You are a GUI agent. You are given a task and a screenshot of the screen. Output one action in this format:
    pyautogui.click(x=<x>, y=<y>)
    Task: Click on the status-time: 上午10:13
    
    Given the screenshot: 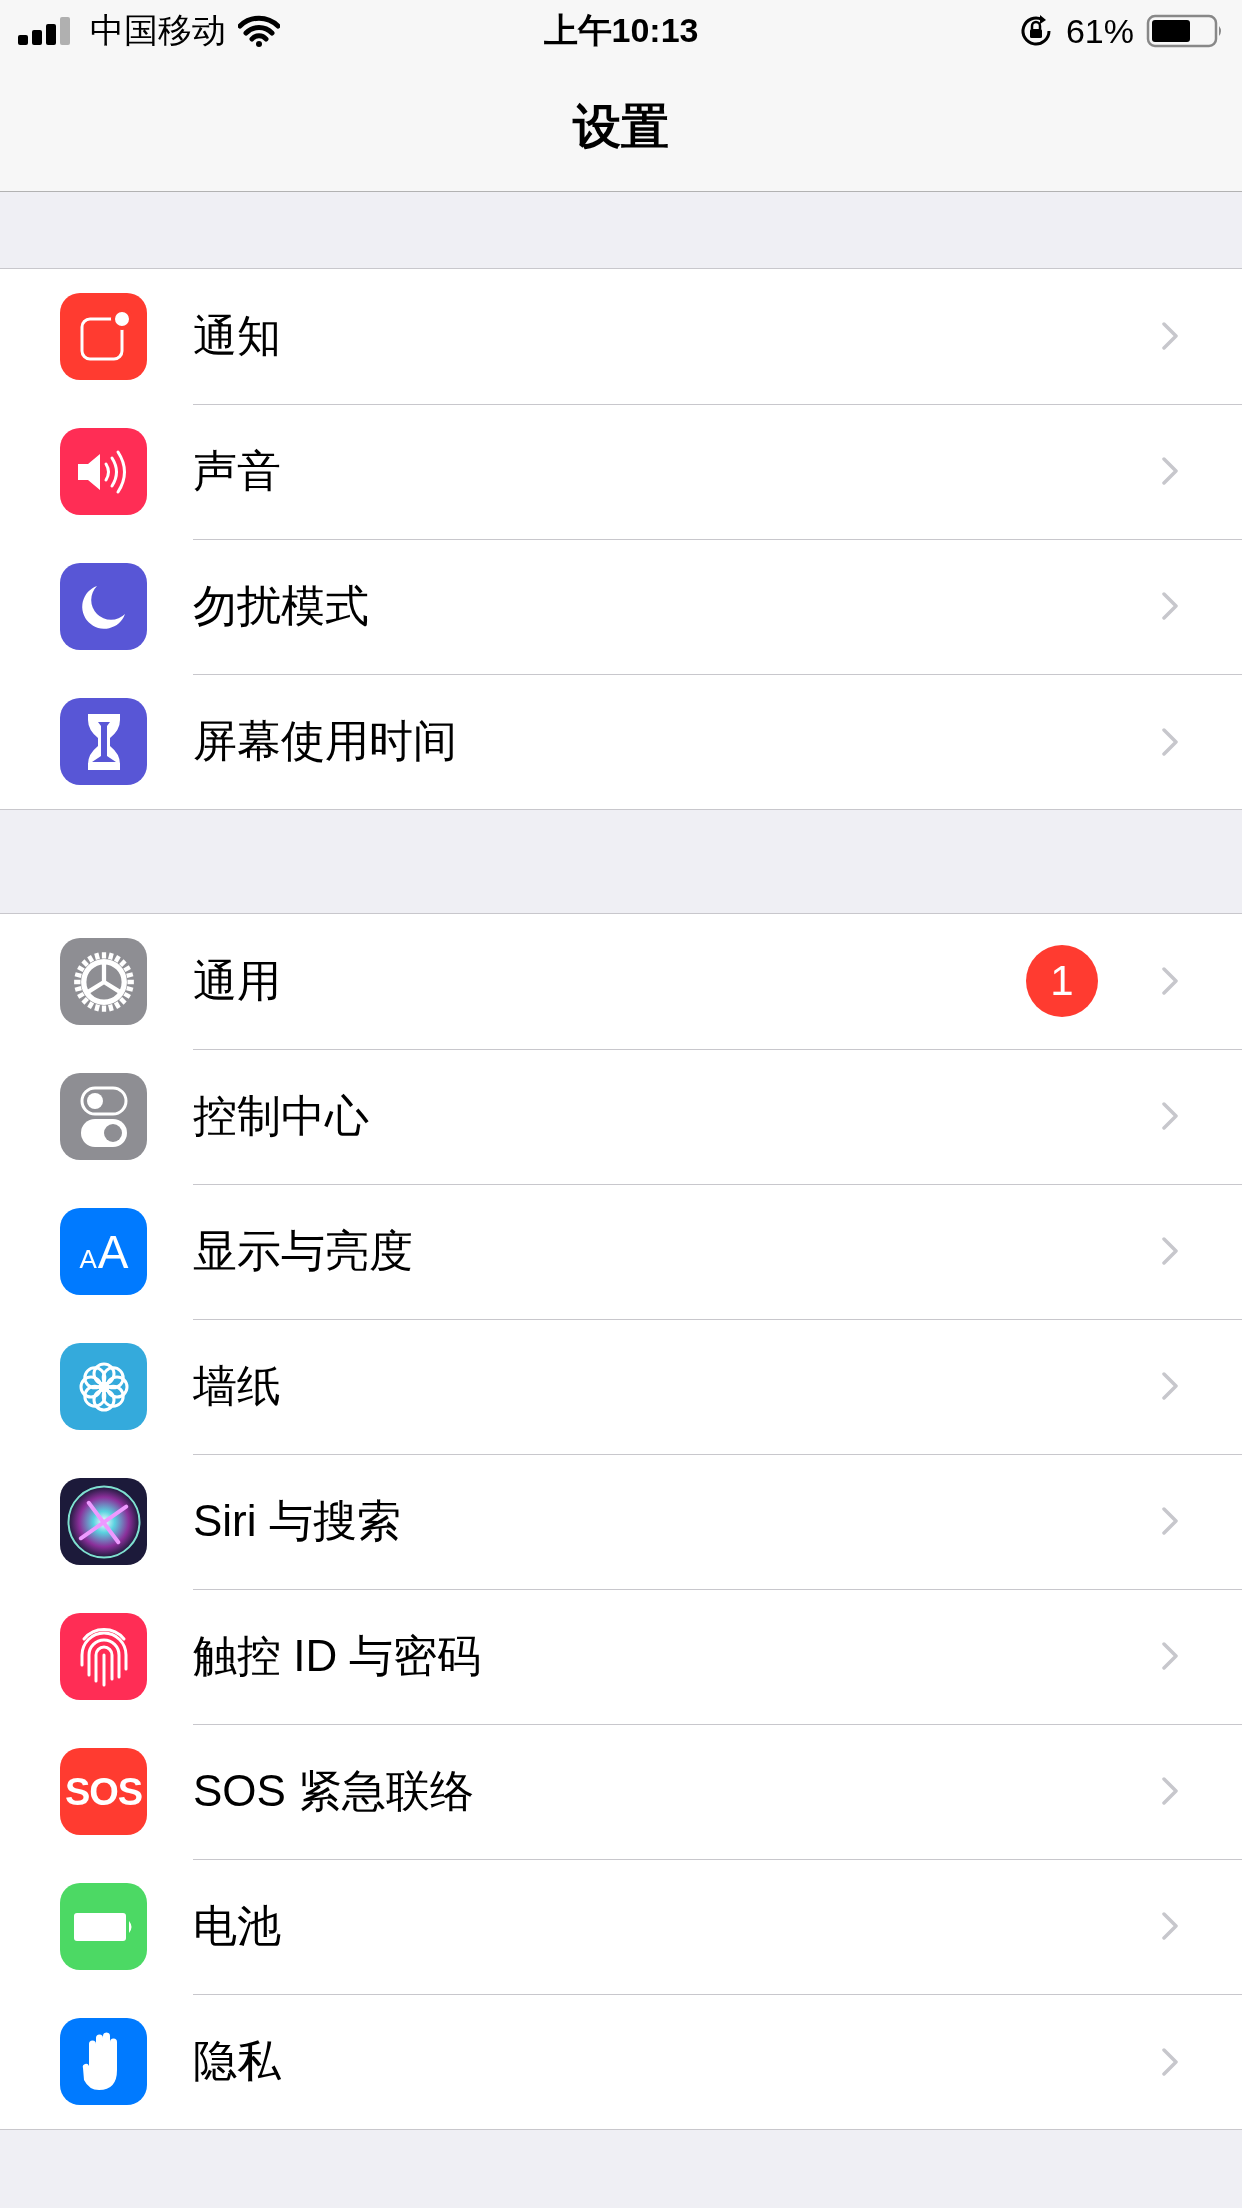 What is the action you would take?
    pyautogui.click(x=621, y=30)
    